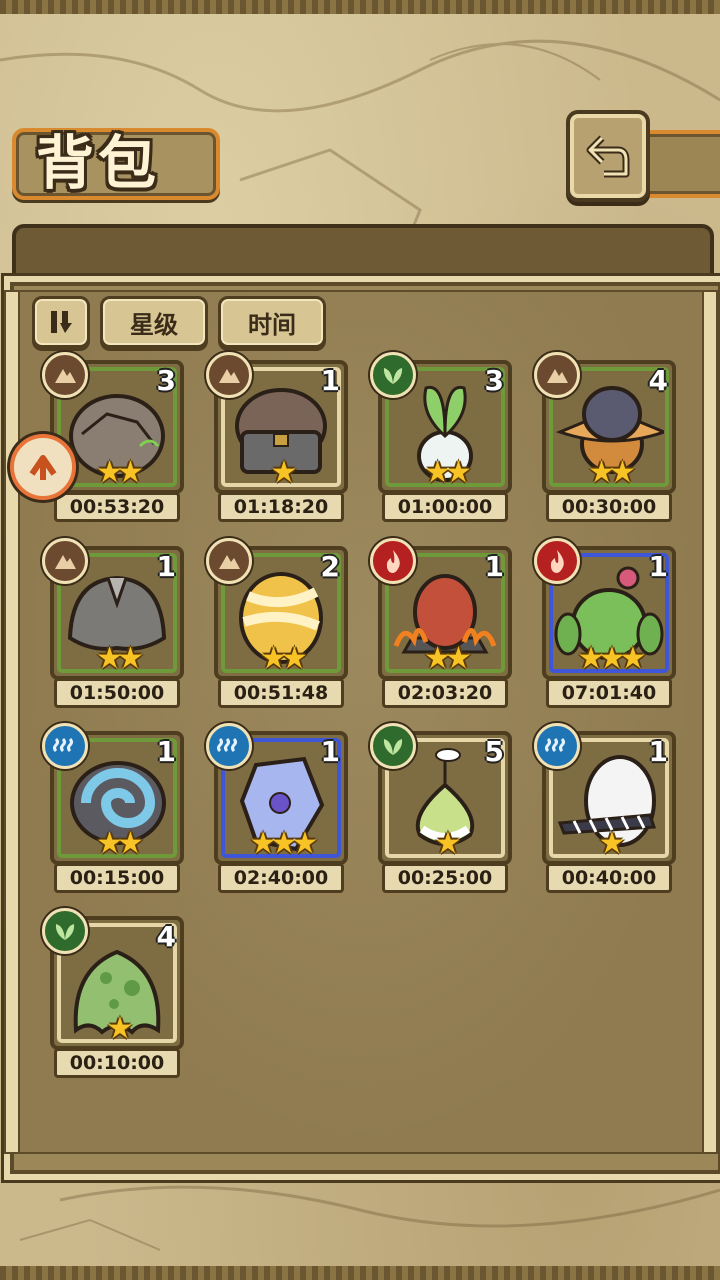 This screenshot has height=1280, width=720. What do you see at coordinates (281, 693) in the screenshot?
I see `hatch-timer: 00:51:48` at bounding box center [281, 693].